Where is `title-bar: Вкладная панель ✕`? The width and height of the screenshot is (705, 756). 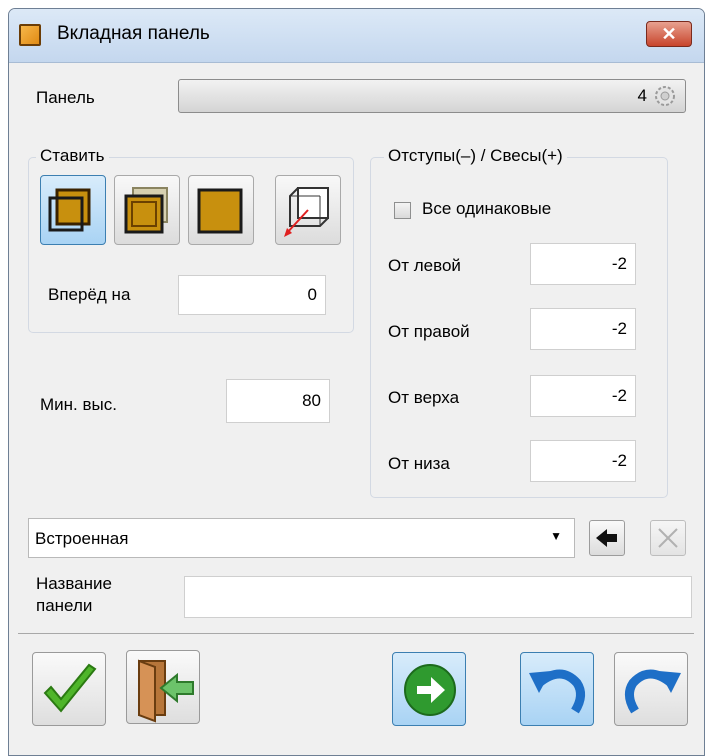
title-bar: Вкладная панель ✕ is located at coordinates (356, 36).